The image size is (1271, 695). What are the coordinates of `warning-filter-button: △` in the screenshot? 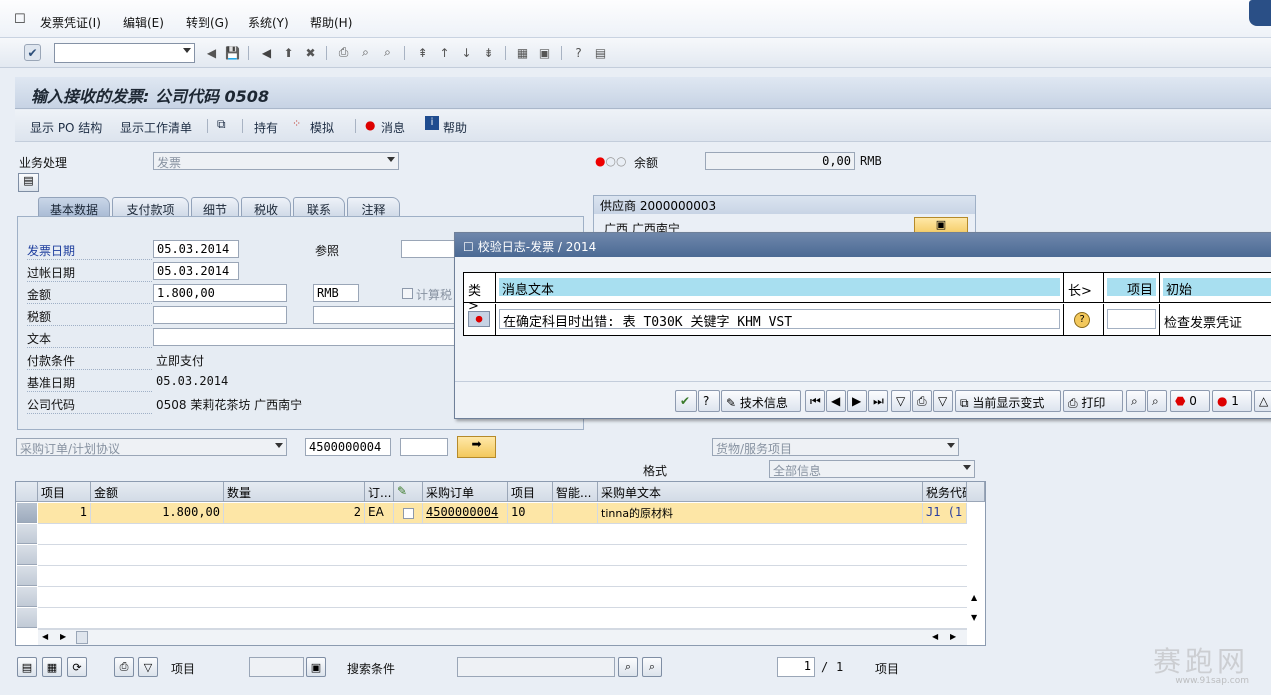 It's located at (1262, 401).